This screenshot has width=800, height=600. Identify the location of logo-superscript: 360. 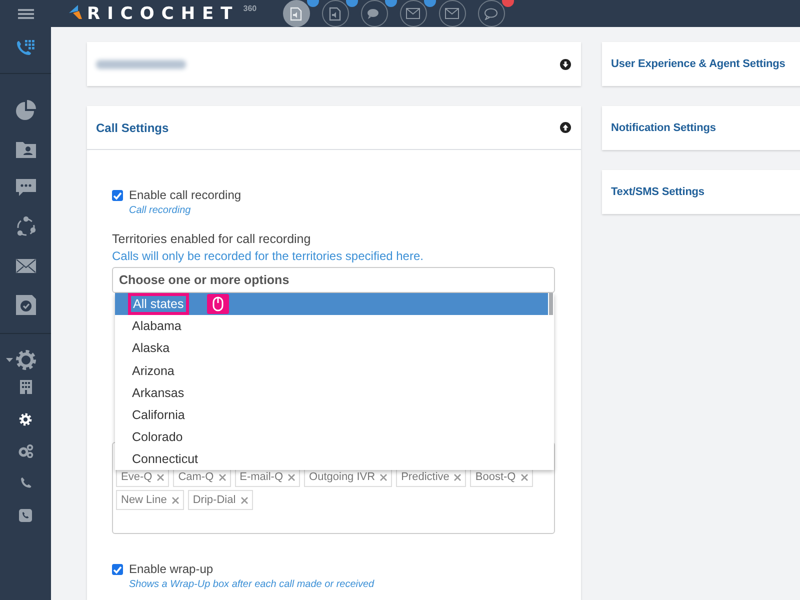
(250, 8).